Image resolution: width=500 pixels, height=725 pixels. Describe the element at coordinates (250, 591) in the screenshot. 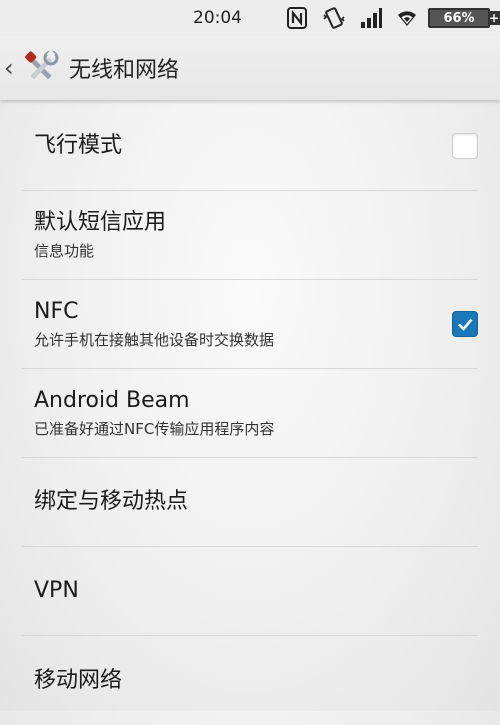

I see `vpn-setting: VPN` at that location.